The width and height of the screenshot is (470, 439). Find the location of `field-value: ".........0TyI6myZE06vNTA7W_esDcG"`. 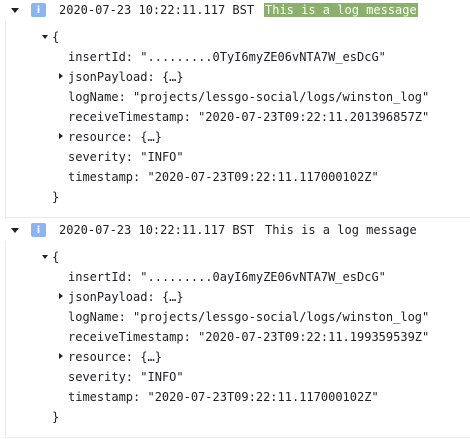

field-value: ".........0TyI6myZE06vNTA7W_esDcG" is located at coordinates (263, 57).